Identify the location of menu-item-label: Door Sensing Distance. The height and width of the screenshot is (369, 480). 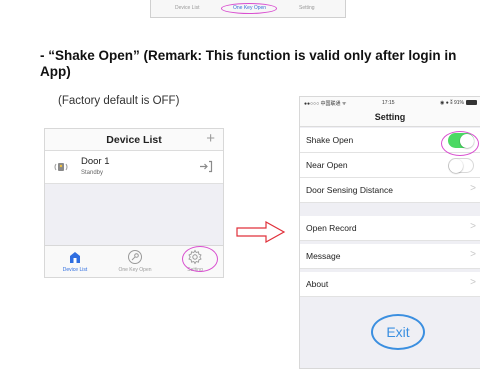
(349, 190).